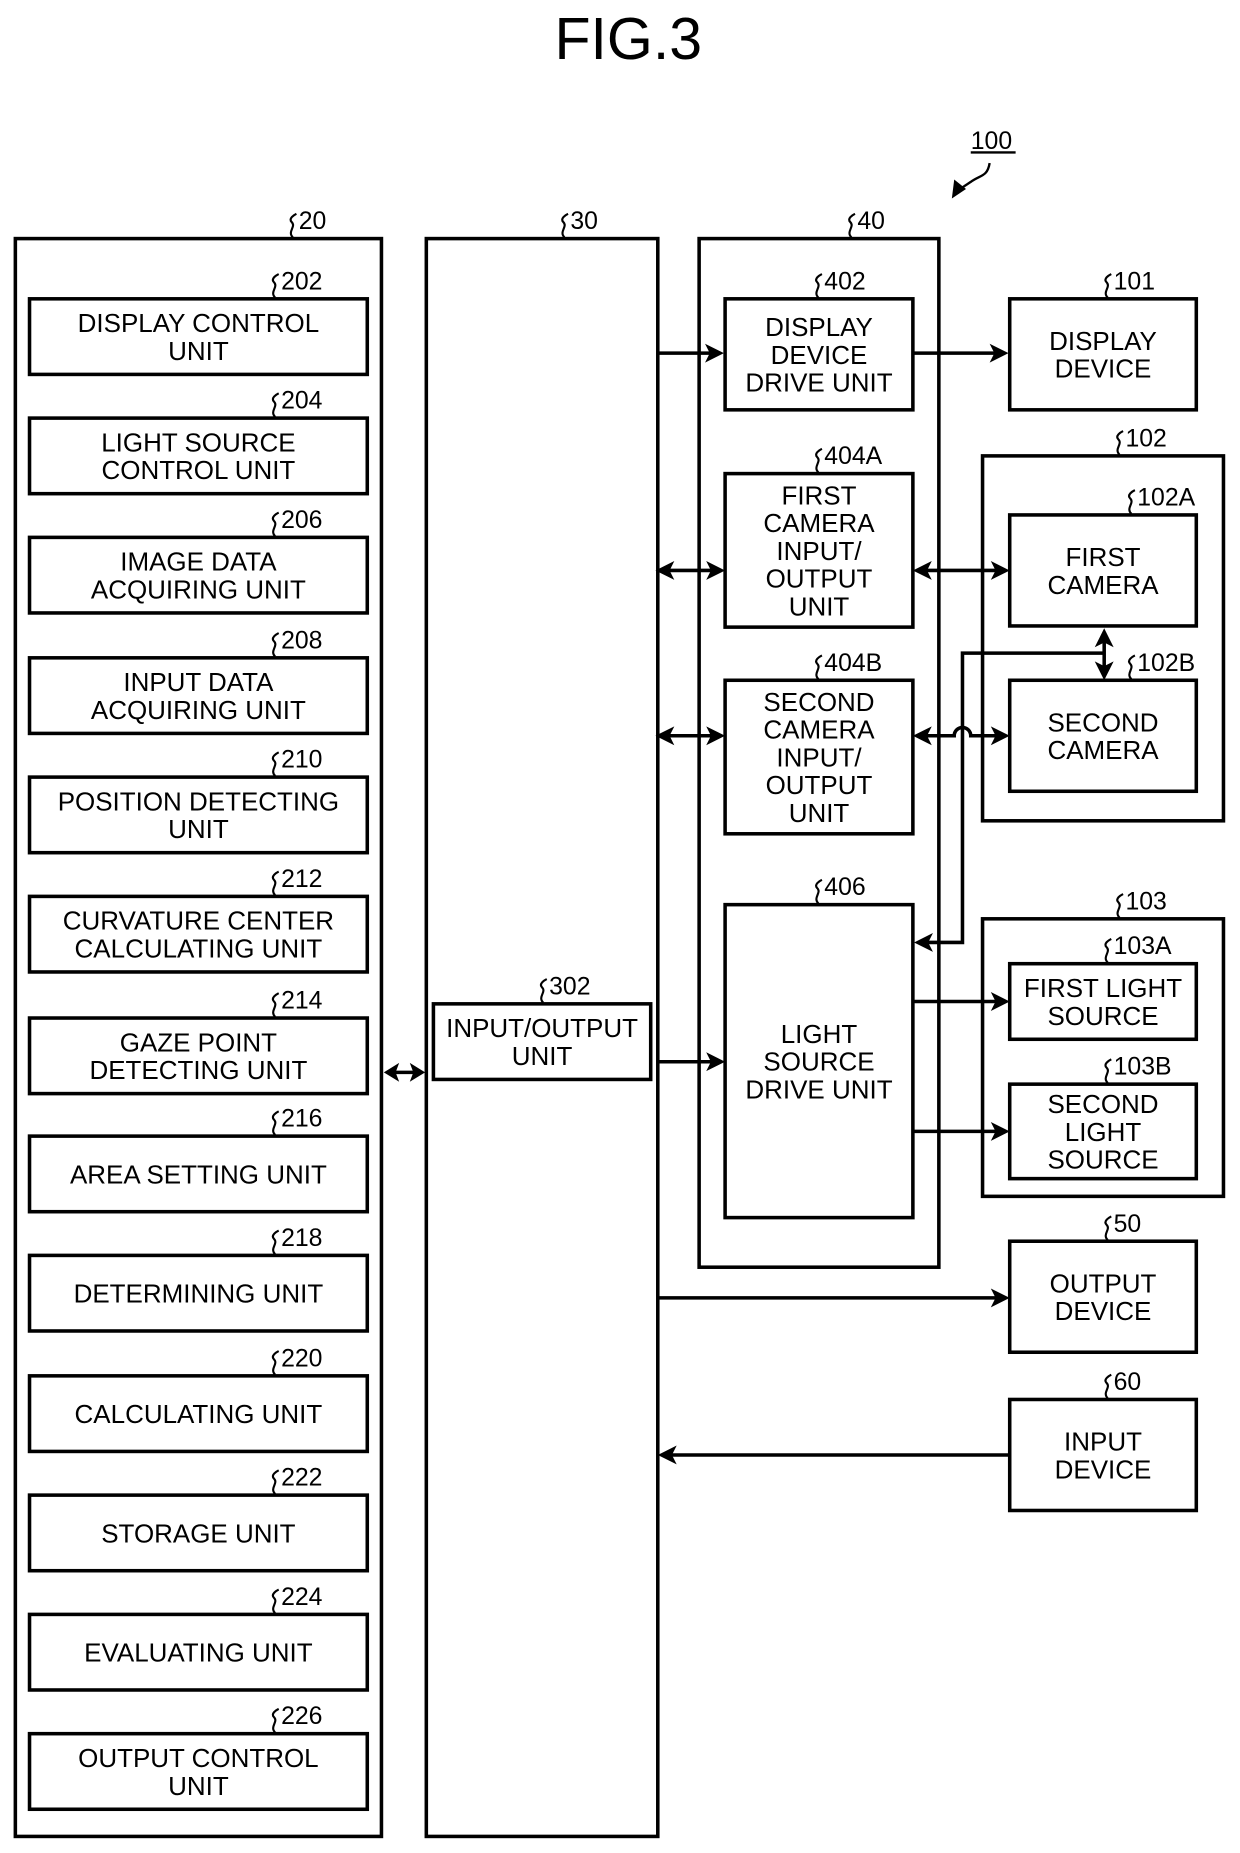  What do you see at coordinates (1143, 946) in the screenshot?
I see `reference-label: 103A` at bounding box center [1143, 946].